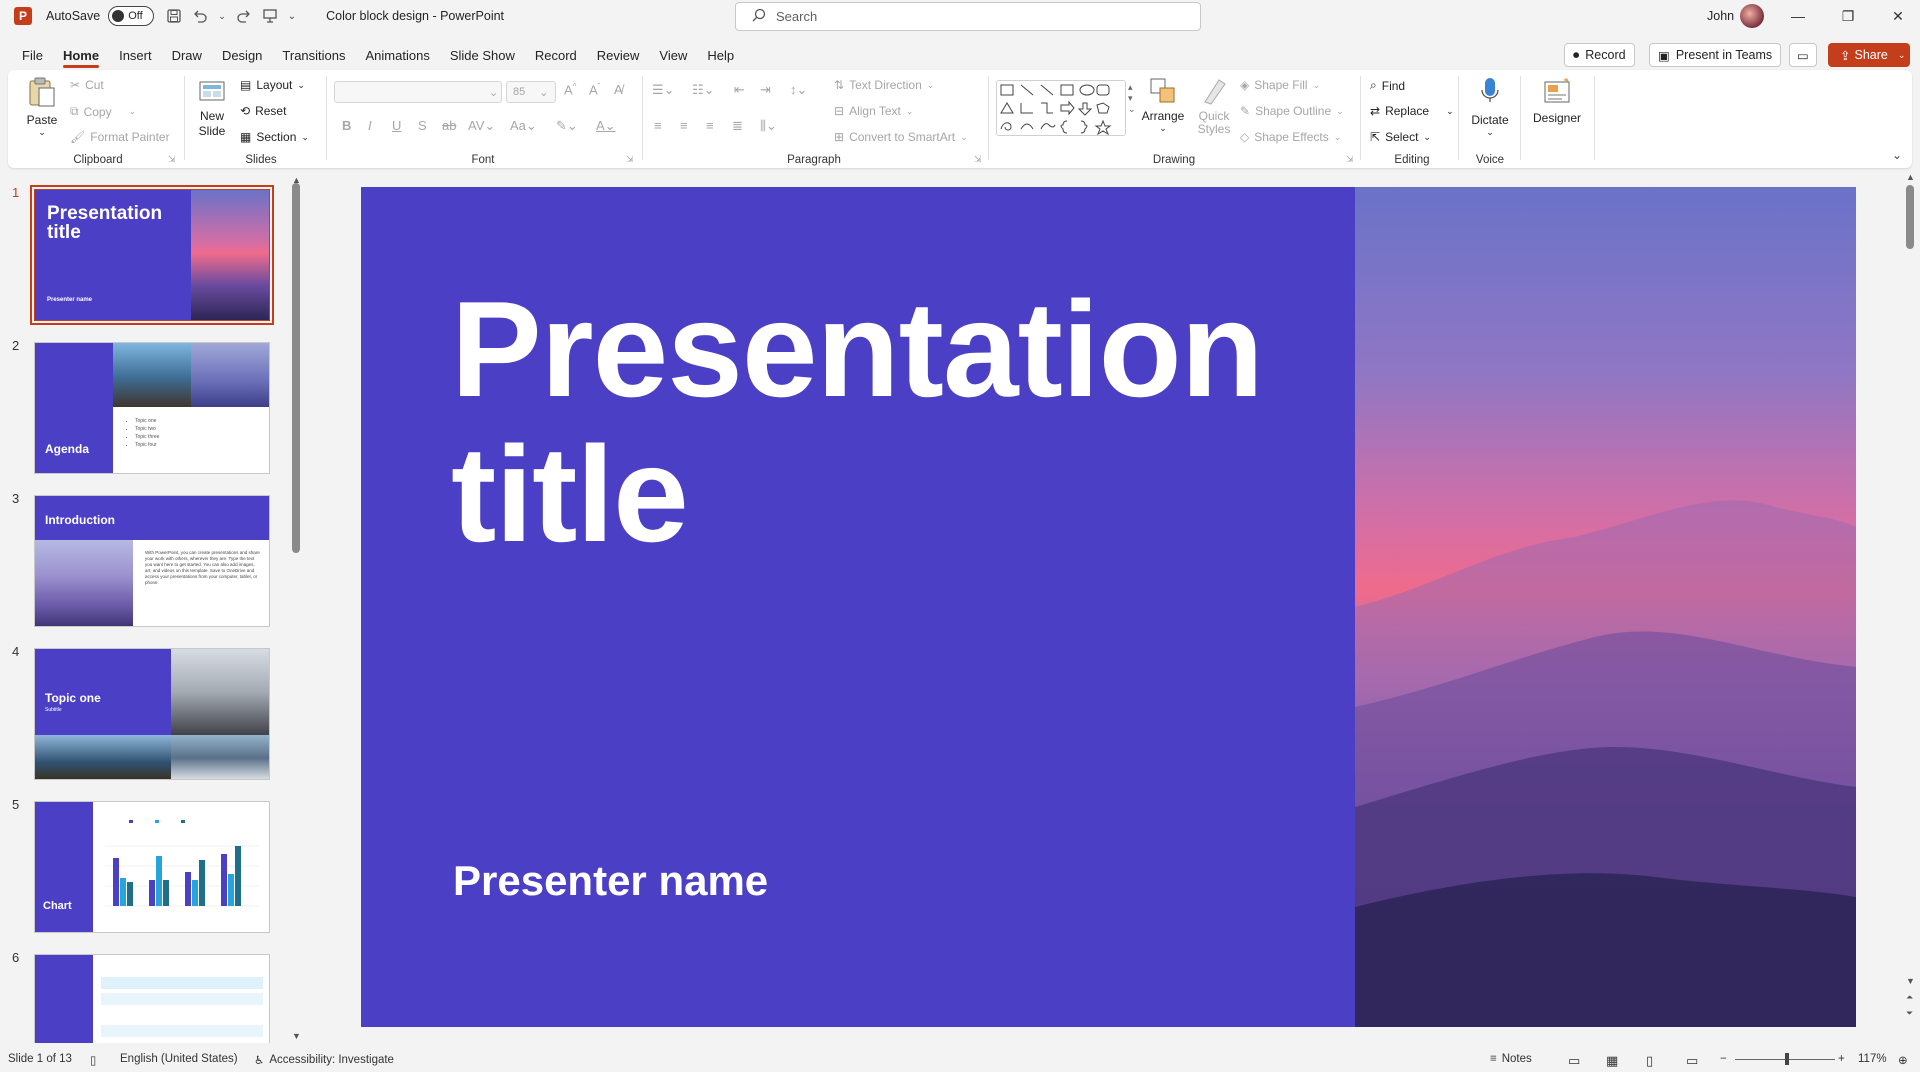 Image resolution: width=1920 pixels, height=1072 pixels. Describe the element at coordinates (1720, 16) in the screenshot. I see `user-name: John` at that location.